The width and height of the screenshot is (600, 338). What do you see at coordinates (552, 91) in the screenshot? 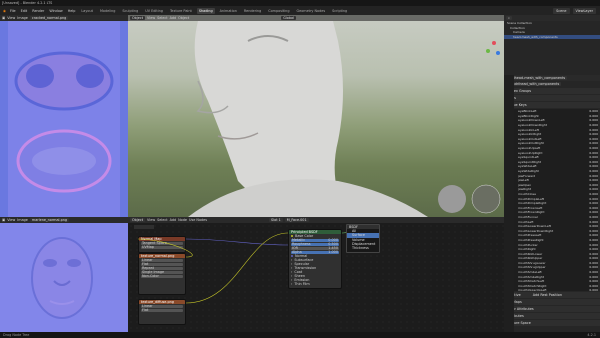
I see `section-vertex-groups: Vertex Groups` at bounding box center [552, 91].